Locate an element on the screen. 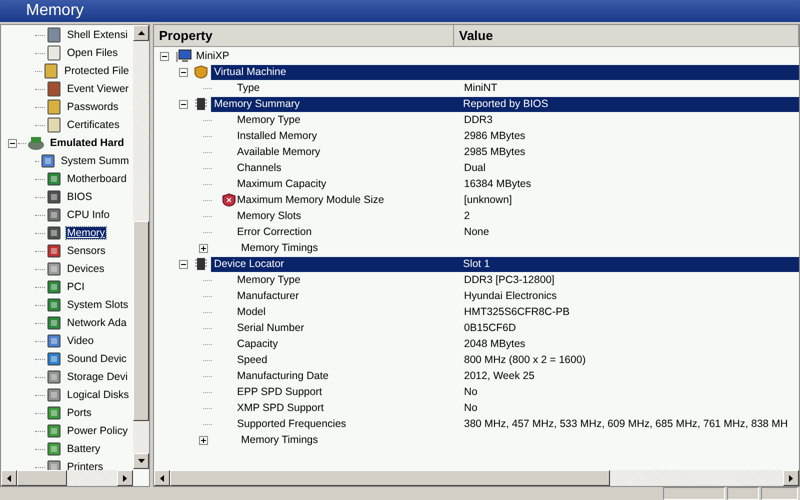 This screenshot has width=800, height=500. sidebar-item: Power Policy is located at coordinates (97, 431).